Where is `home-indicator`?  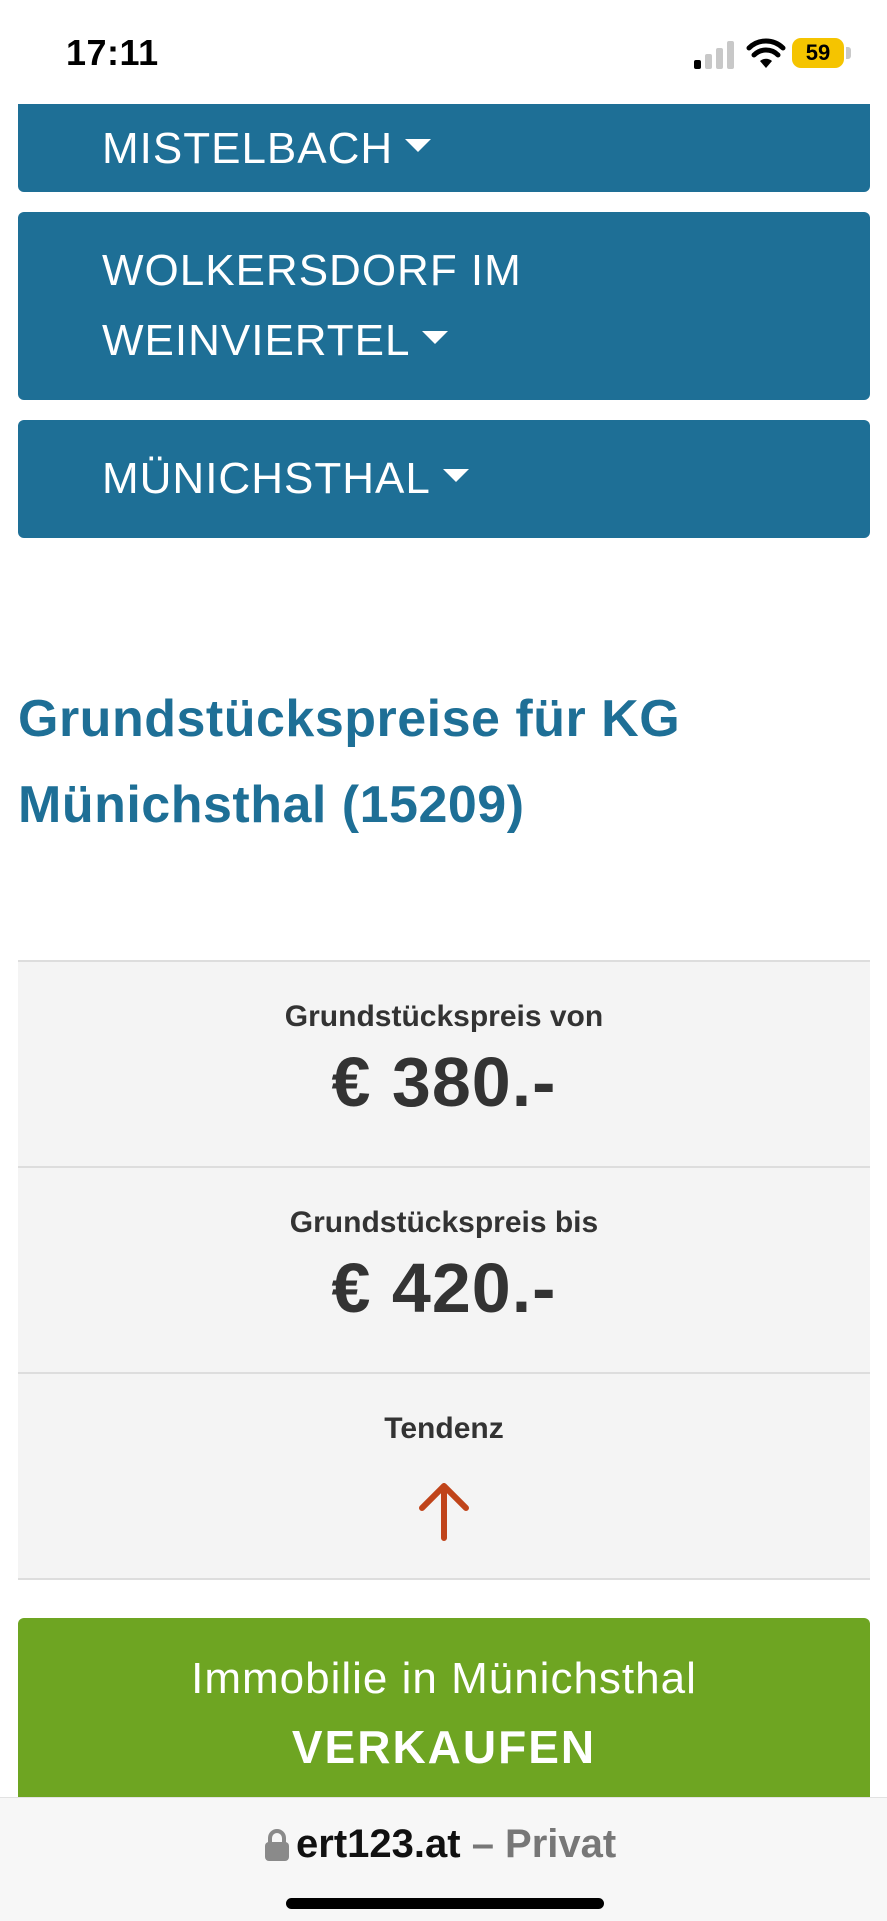 home-indicator is located at coordinates (445, 1903).